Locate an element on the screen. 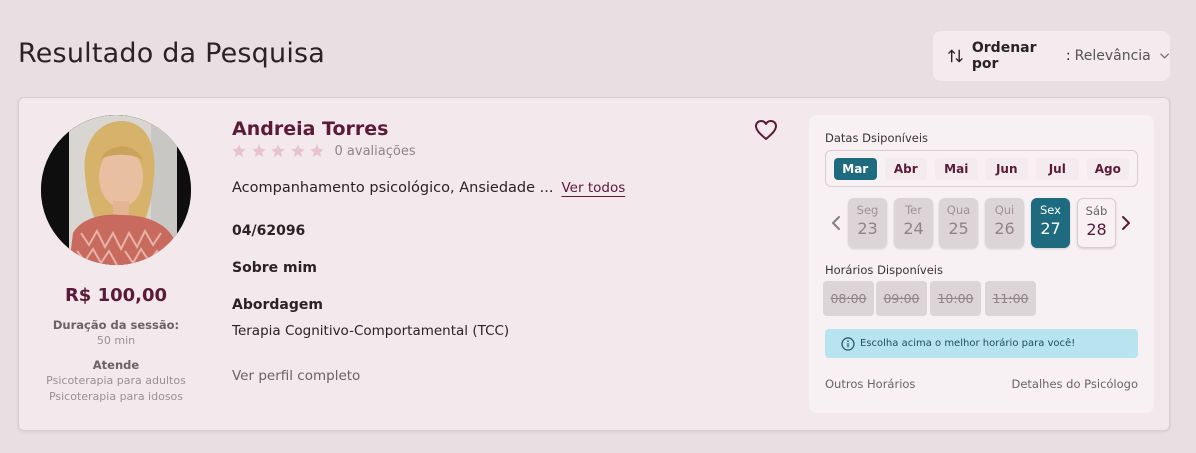 This screenshot has width=1196, height=453. time-slot: 11:00 is located at coordinates (1010, 298).